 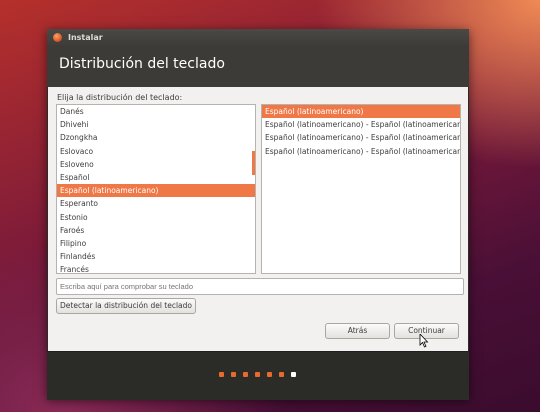 I want to click on layout-list-item: Estonio, so click(x=156, y=217).